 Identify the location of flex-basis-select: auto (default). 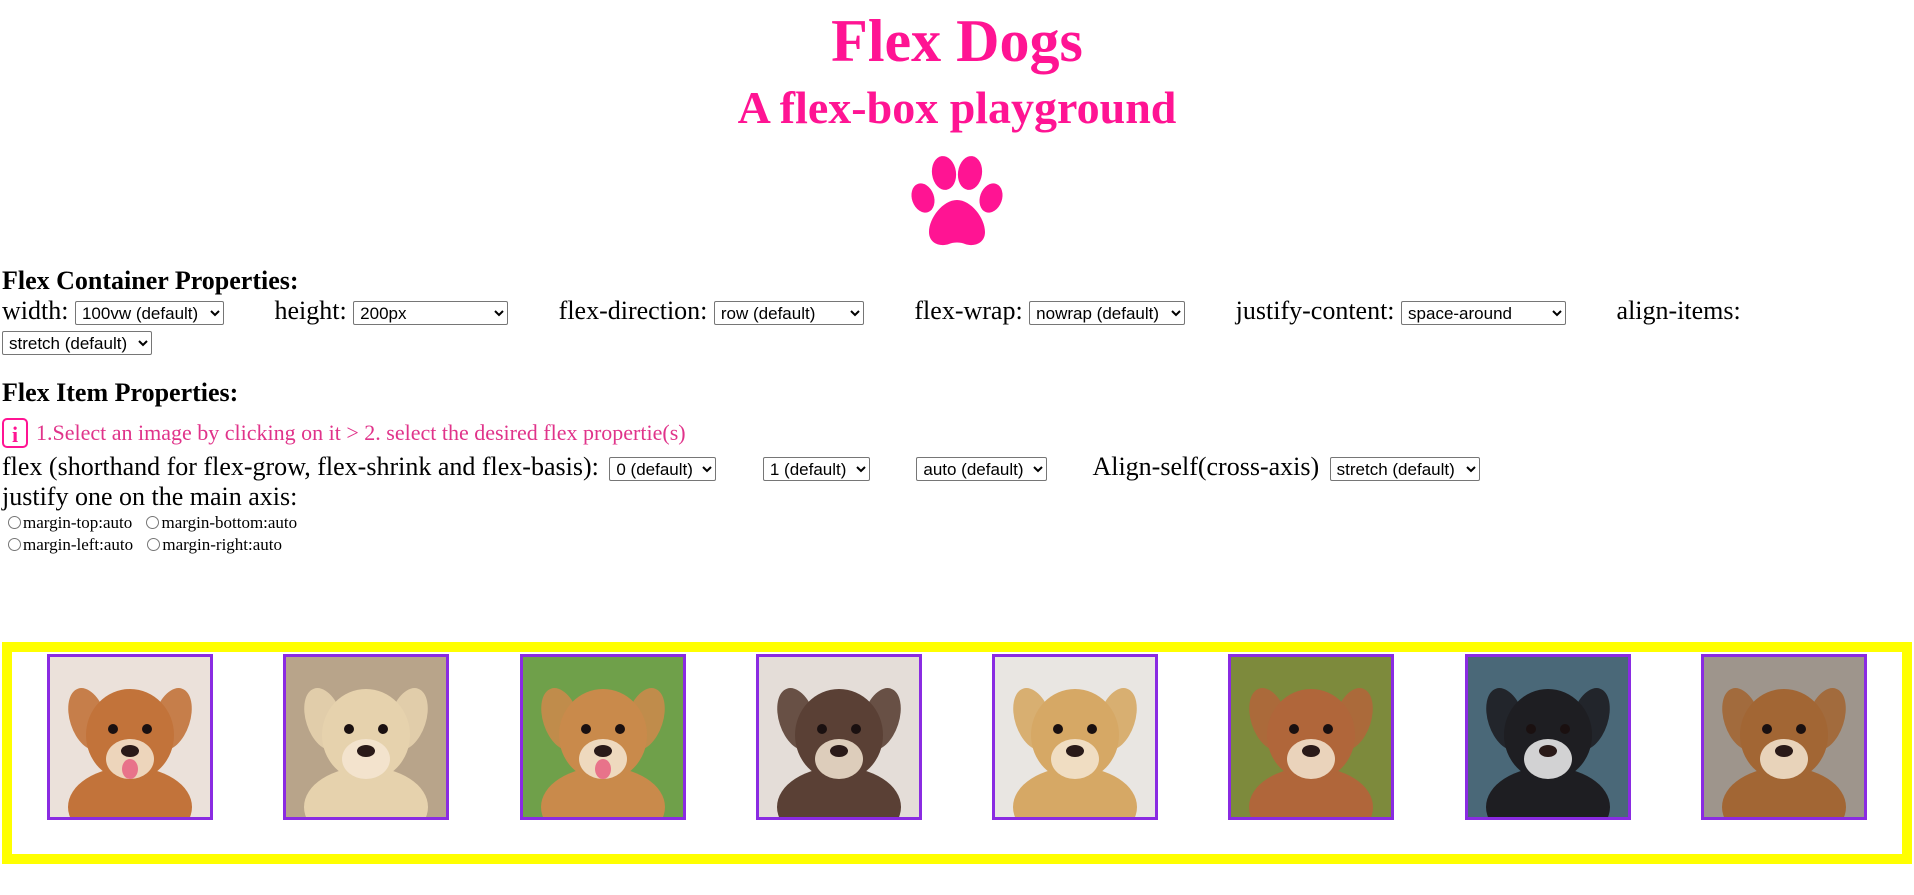
(982, 469).